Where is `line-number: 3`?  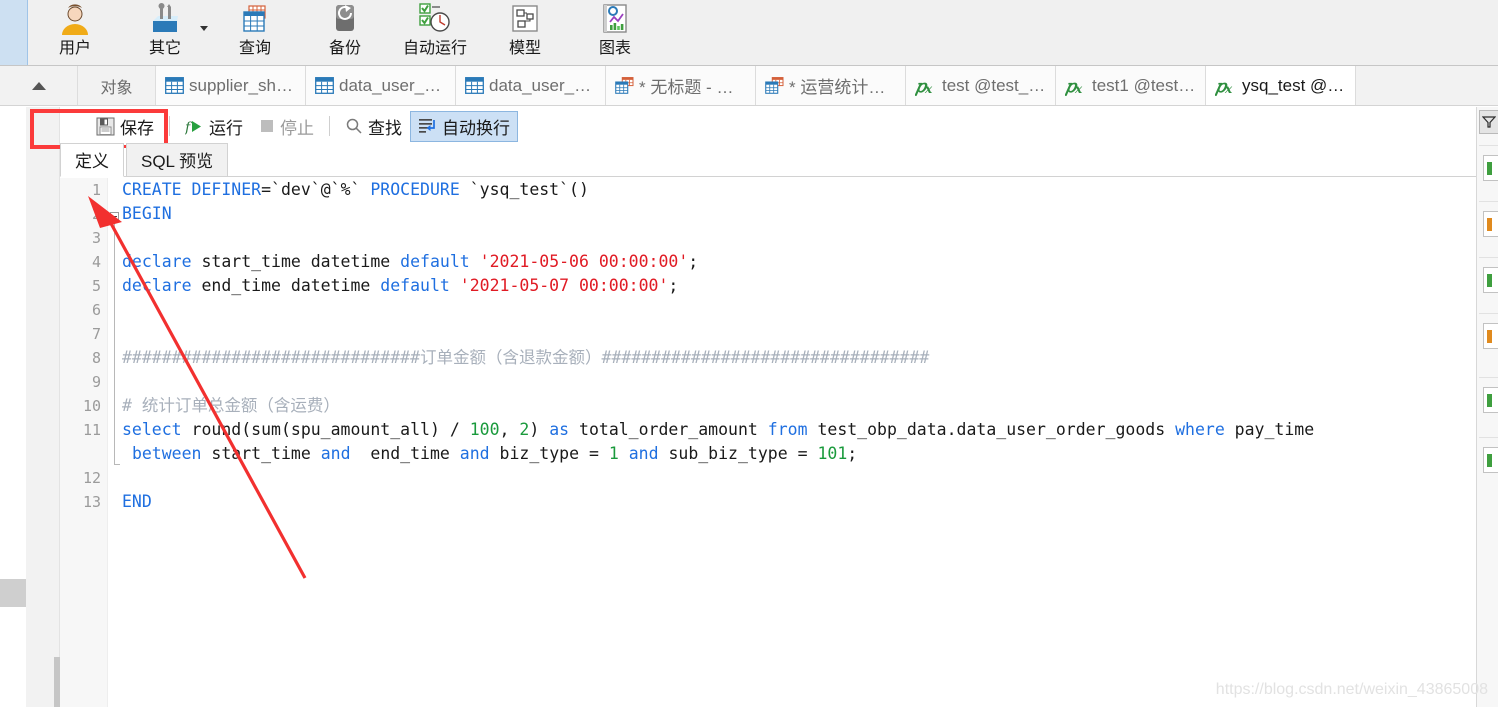 line-number: 3 is located at coordinates (96, 238).